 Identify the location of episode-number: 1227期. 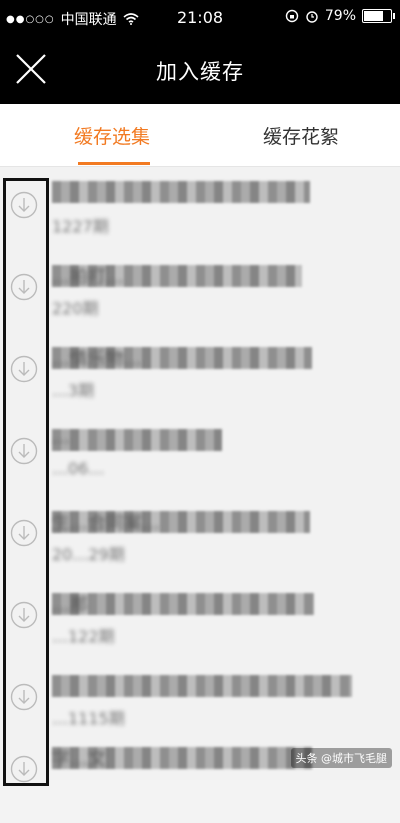
(80, 226).